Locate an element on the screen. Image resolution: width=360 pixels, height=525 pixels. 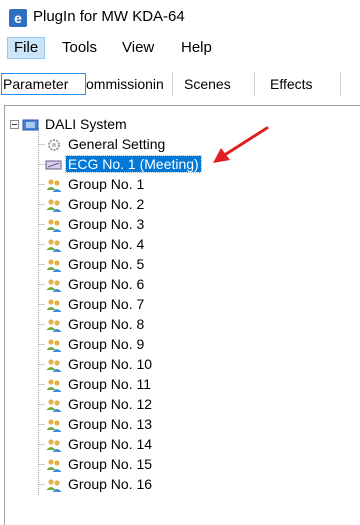
tree-item-group-13: Group No. 13 is located at coordinates (99, 424).